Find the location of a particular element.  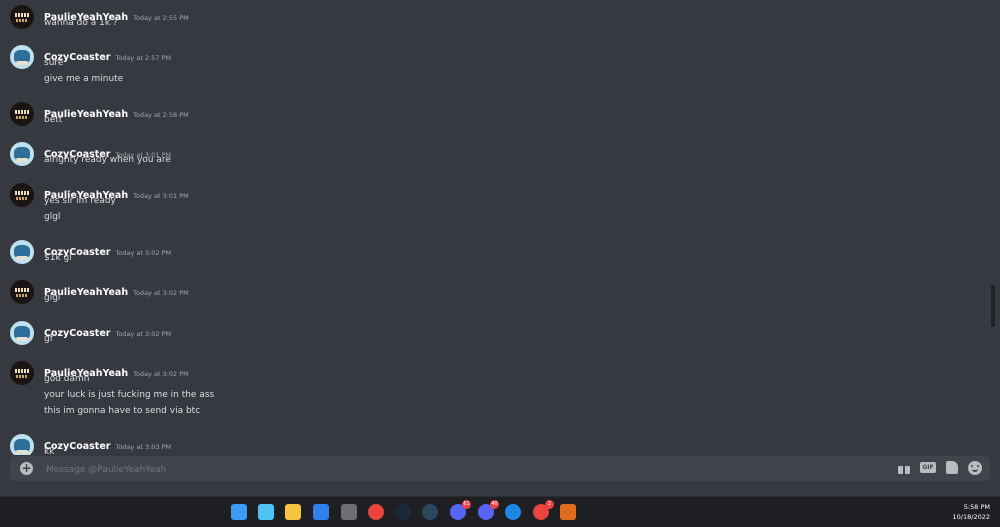

message-text: sure is located at coordinates (54, 63).